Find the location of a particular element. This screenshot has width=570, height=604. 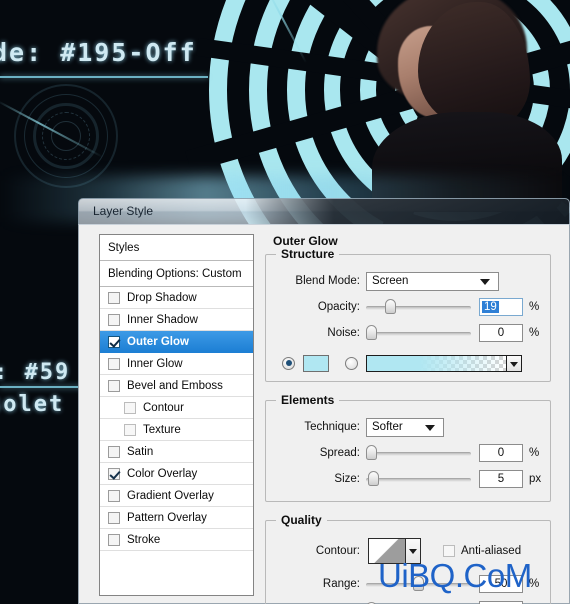

technique-row: Technique: Softer is located at coordinates (408, 427).